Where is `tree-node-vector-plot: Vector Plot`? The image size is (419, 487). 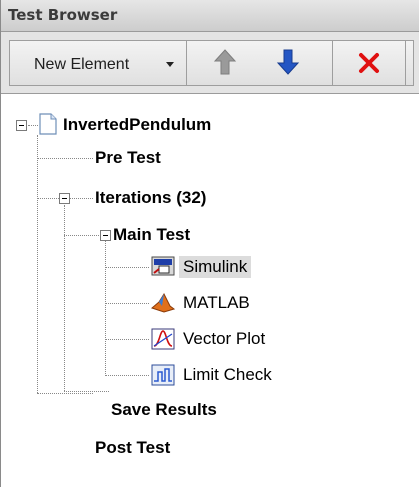 tree-node-vector-plot: Vector Plot is located at coordinates (231, 340).